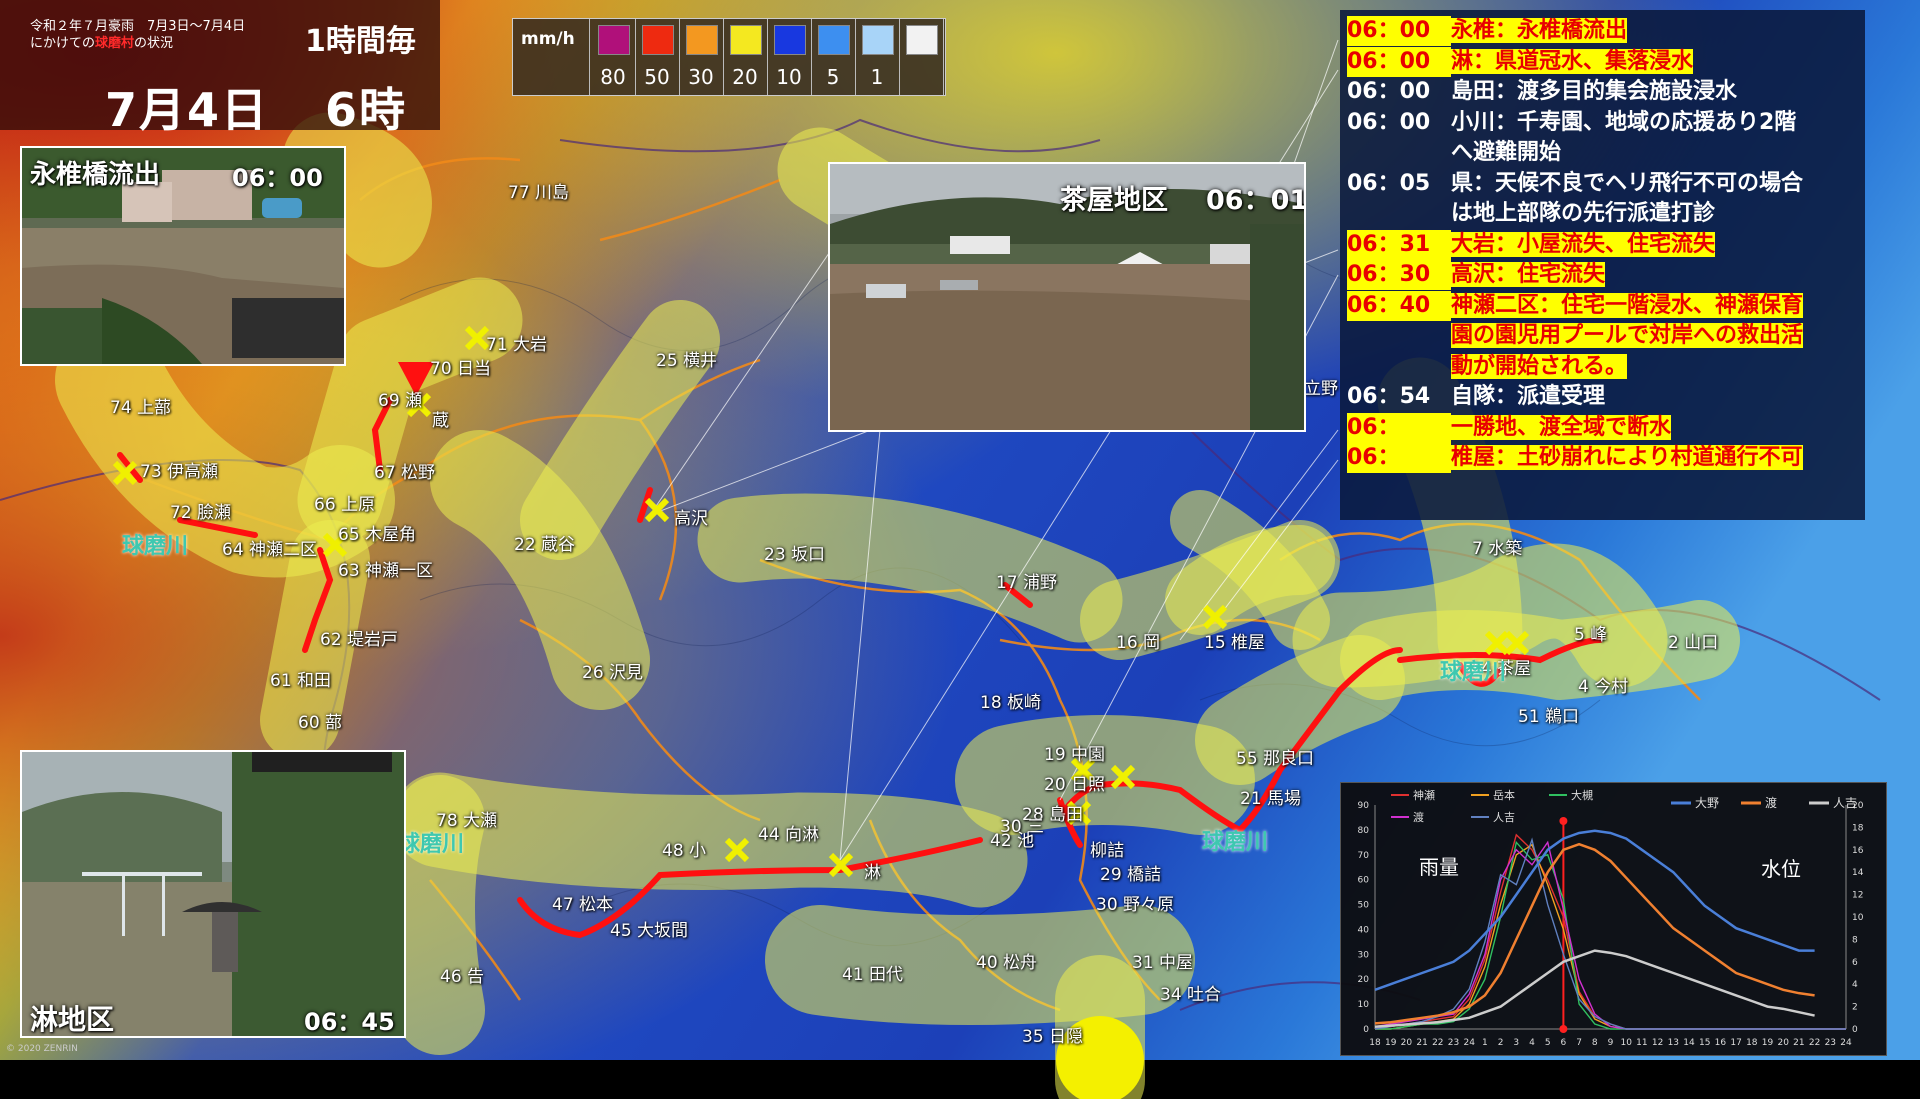 The width and height of the screenshot is (1920, 1099). I want to click on timeline-time: 06：54, so click(1389, 396).